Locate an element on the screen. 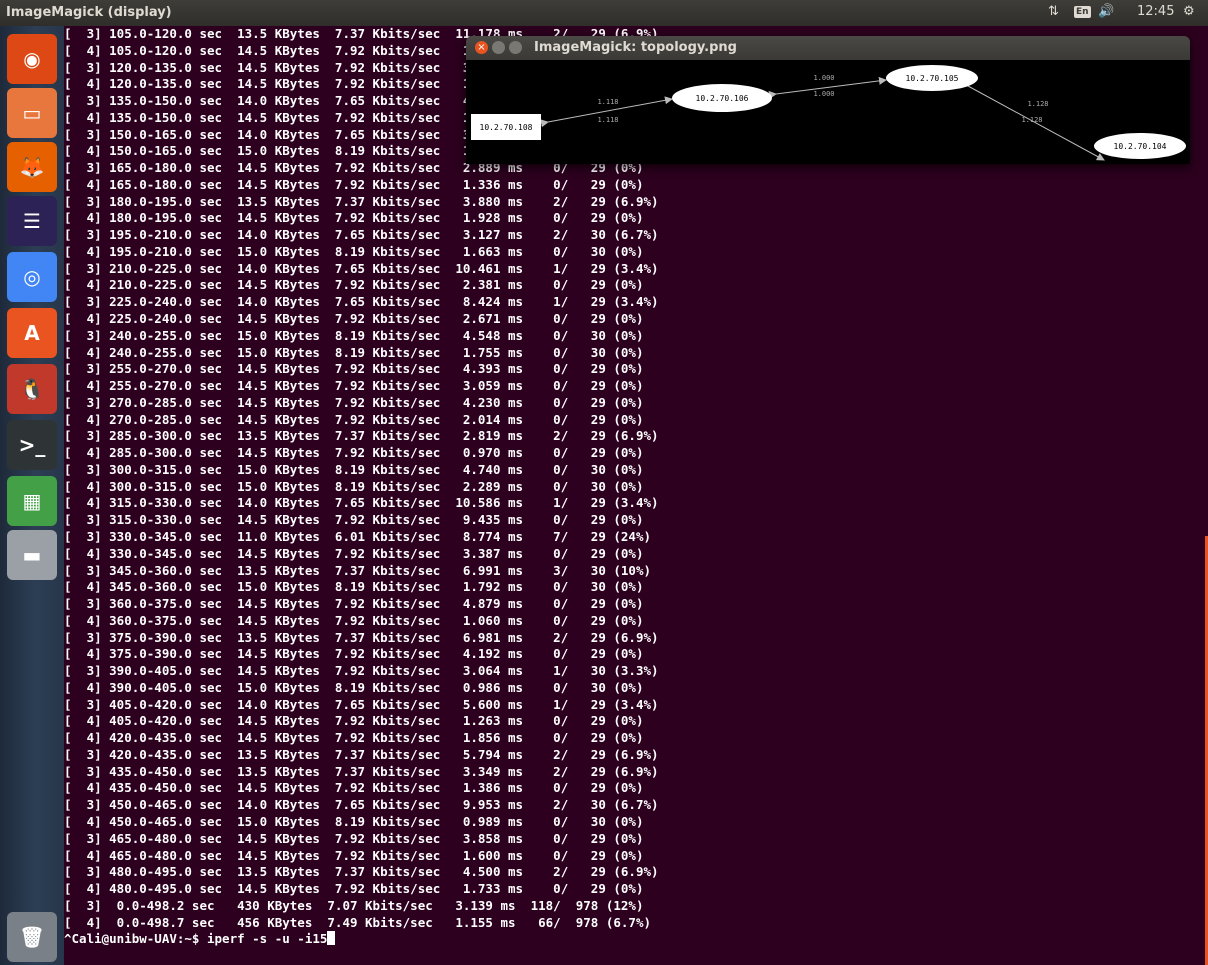  firefox-icon: 🦊 is located at coordinates (32, 167).